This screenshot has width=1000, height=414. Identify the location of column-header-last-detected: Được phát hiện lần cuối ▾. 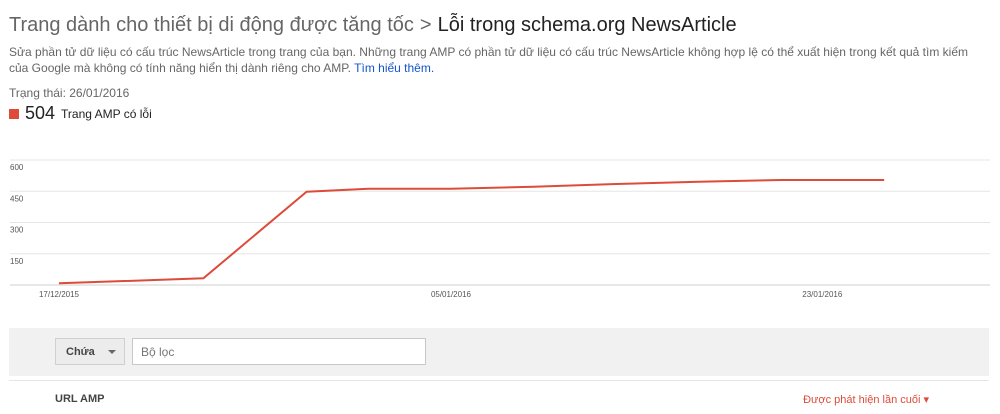
(866, 399).